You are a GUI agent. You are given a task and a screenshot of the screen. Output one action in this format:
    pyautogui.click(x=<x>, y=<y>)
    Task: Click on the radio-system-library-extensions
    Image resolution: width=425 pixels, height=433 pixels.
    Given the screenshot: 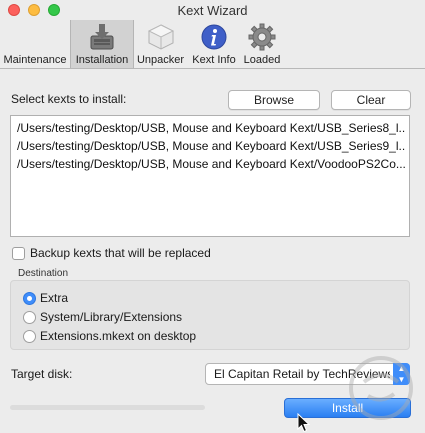 What is the action you would take?
    pyautogui.click(x=29, y=317)
    